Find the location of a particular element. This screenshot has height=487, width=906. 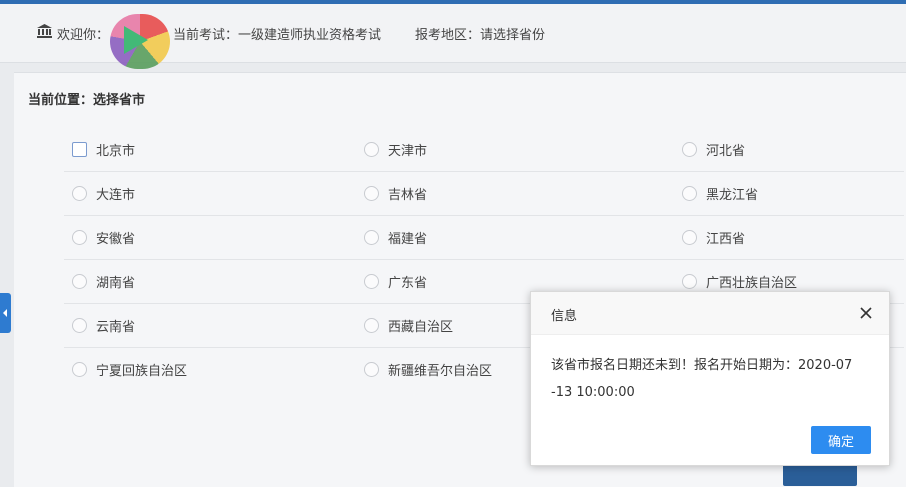

province-option: 江西省 is located at coordinates (713, 237).